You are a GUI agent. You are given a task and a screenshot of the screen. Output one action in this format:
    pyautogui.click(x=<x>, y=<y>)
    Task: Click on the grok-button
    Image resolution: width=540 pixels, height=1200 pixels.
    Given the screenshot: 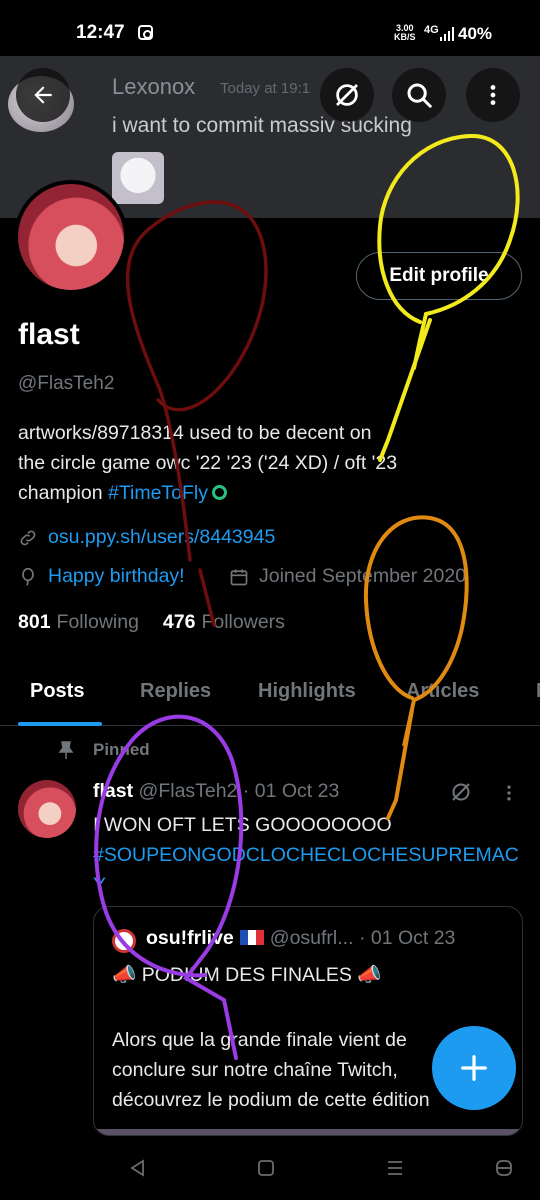 What is the action you would take?
    pyautogui.click(x=347, y=95)
    